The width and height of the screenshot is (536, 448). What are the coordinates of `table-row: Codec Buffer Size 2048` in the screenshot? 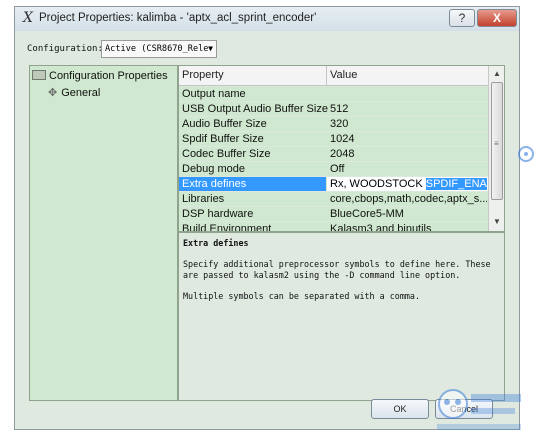 It's located at (333, 154).